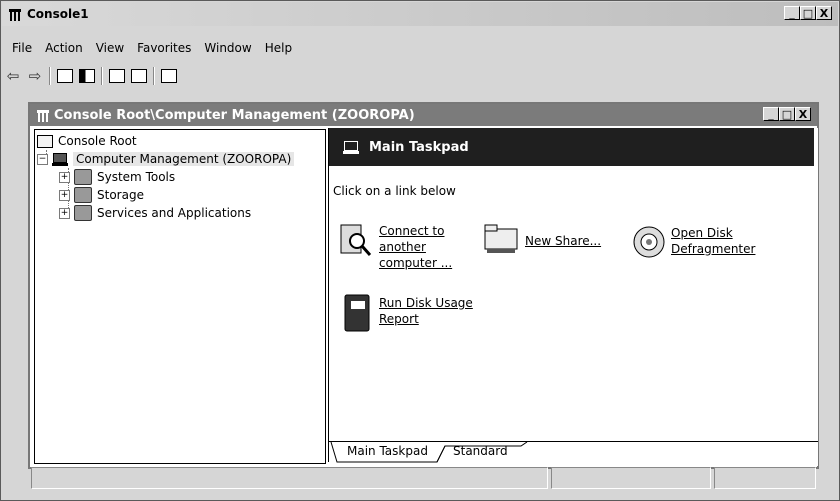 This screenshot has width=840, height=501. I want to click on forward-button: ⇨, so click(35, 76).